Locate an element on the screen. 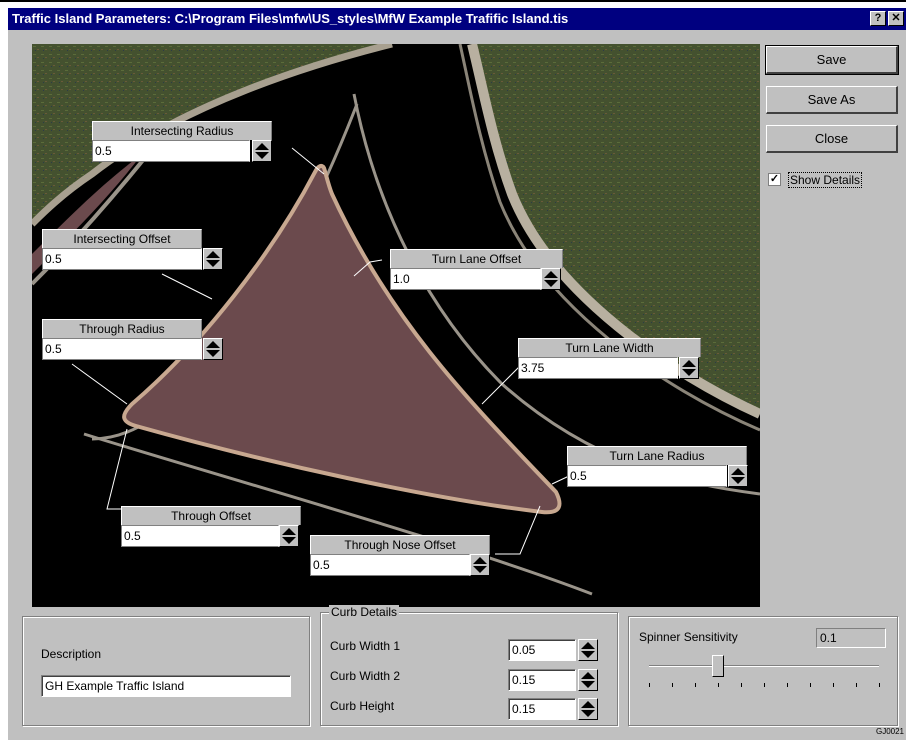 The image size is (906, 740). through-nose-offset-input: 0.5 is located at coordinates (390, 565).